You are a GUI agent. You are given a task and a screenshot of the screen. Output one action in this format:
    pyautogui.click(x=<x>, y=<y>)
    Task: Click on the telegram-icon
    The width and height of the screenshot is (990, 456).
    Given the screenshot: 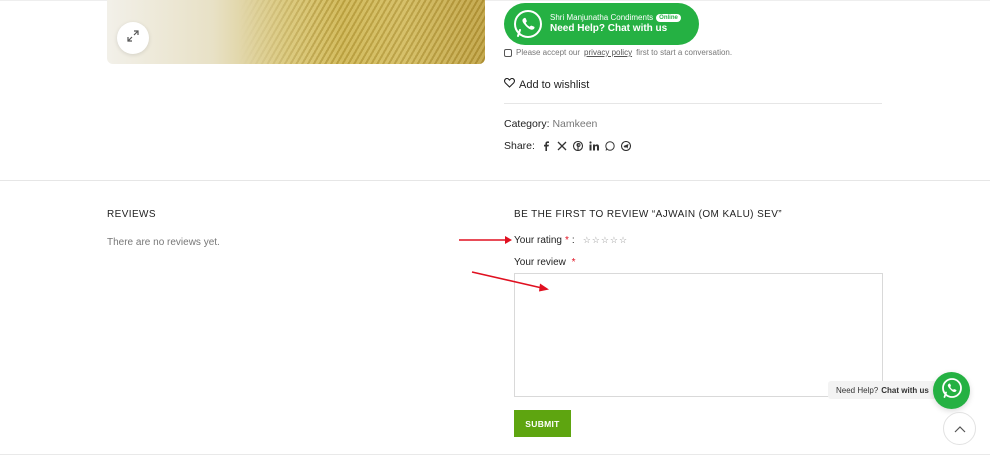 What is the action you would take?
    pyautogui.click(x=625, y=146)
    